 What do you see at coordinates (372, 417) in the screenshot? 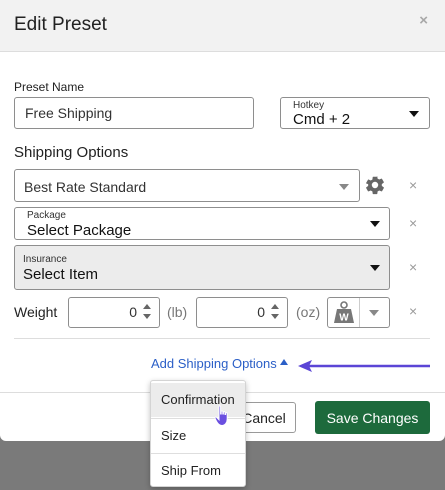
I see `save-changes-button: Save Changes` at bounding box center [372, 417].